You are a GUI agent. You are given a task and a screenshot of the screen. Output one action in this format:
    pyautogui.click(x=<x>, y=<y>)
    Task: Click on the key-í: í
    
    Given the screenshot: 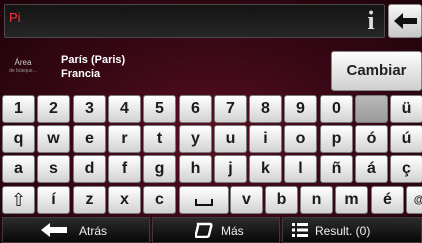 What is the action you would take?
    pyautogui.click(x=53, y=200)
    